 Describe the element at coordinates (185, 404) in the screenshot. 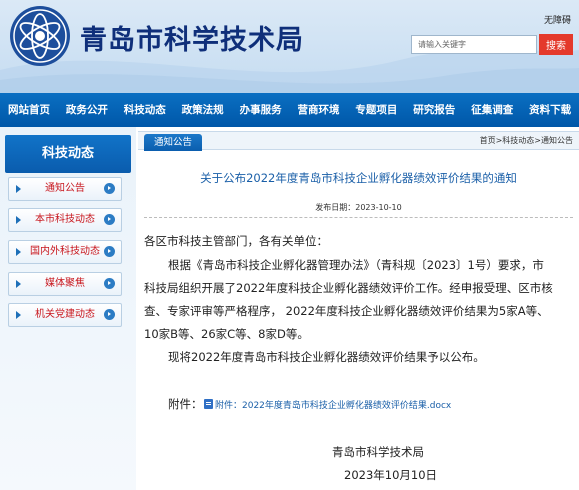

I see `attachment-label: 附件：` at that location.